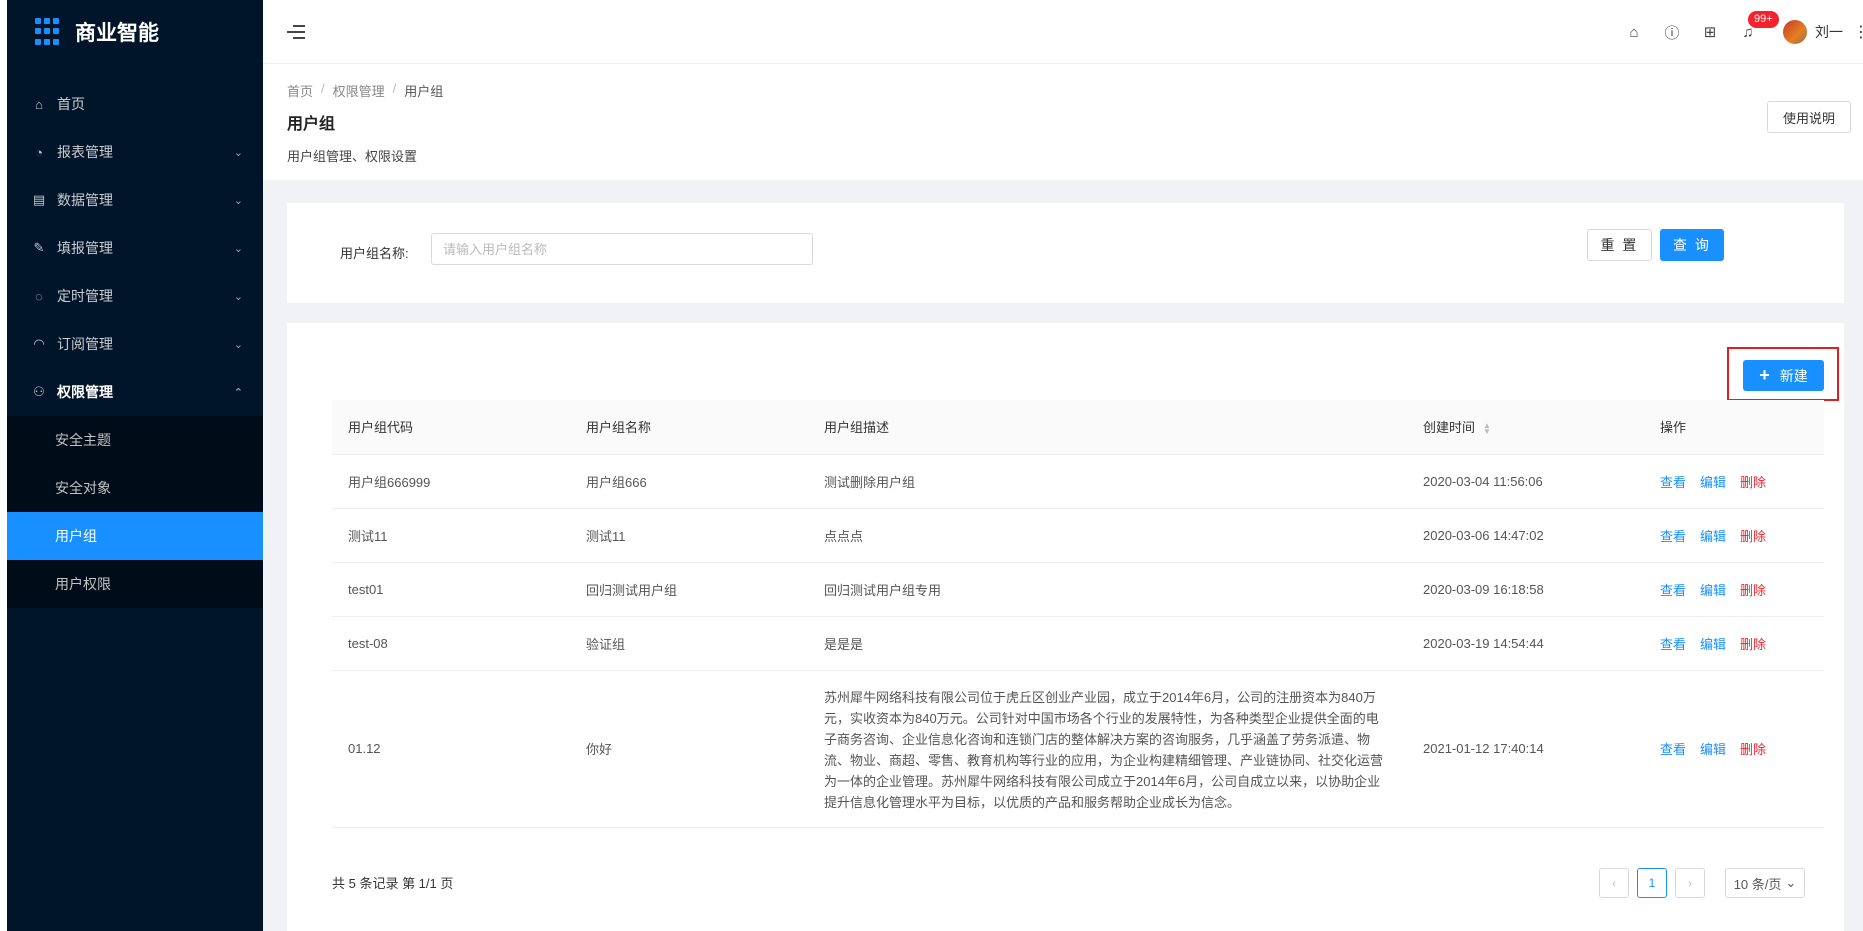 This screenshot has width=1863, height=931. Describe the element at coordinates (1063, 90) in the screenshot. I see `breadcrumb: 首页 / 权限管理 / 用户组` at that location.